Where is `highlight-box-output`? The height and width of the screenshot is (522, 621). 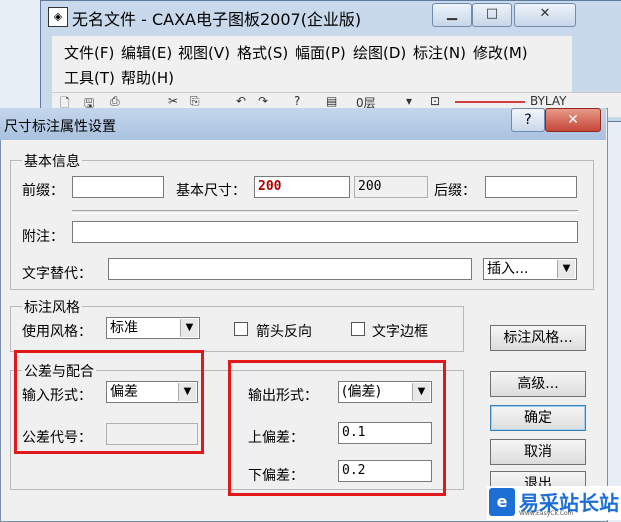
highlight-box-output is located at coordinates (337, 428).